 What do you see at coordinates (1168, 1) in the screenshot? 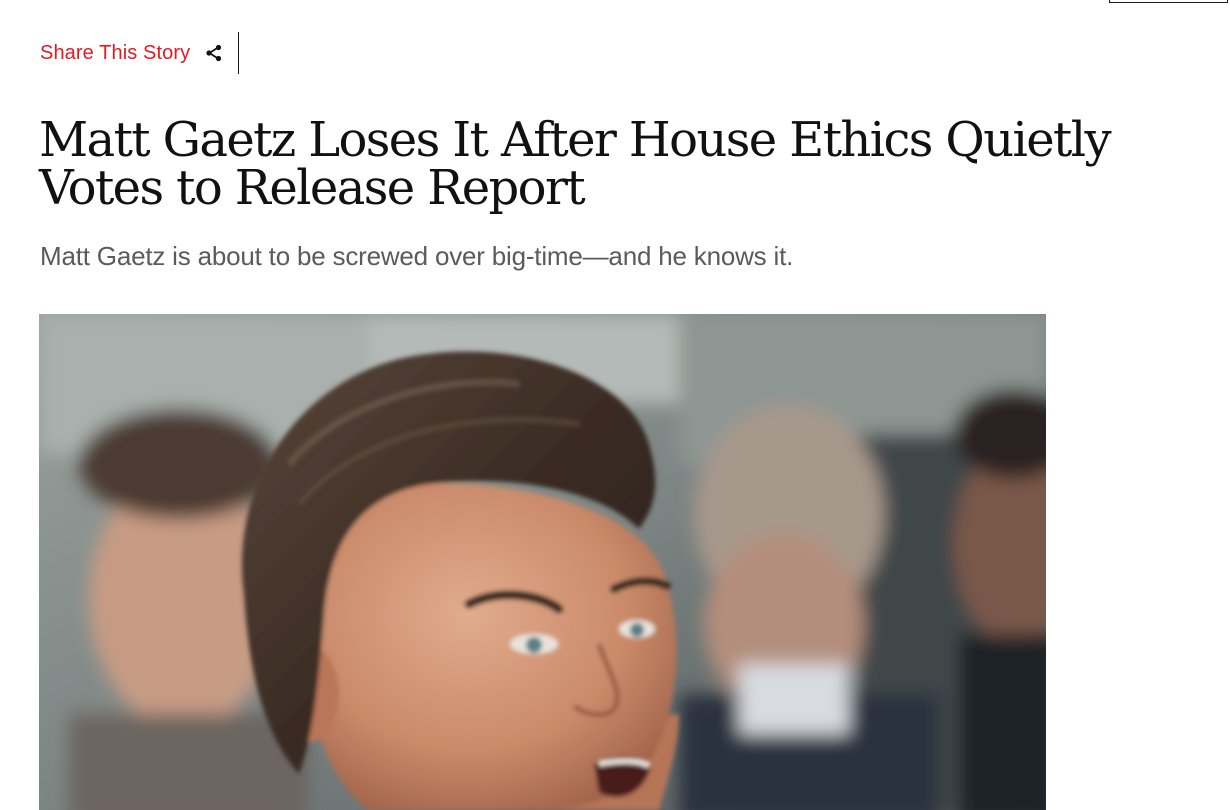
I see `top-right-frame` at bounding box center [1168, 1].